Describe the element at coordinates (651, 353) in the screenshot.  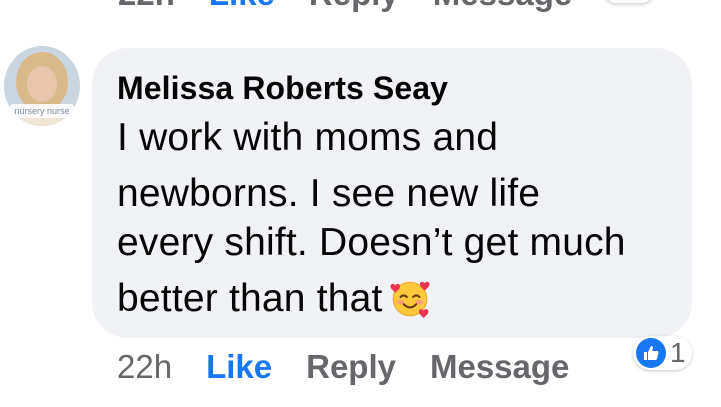
I see `thumbs-up-icon` at that location.